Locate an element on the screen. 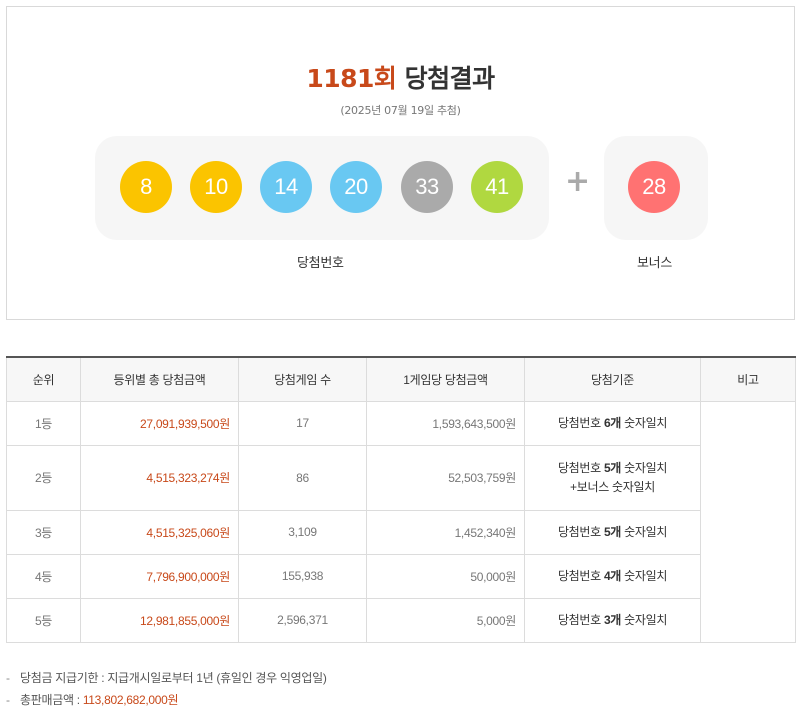 The height and width of the screenshot is (713, 800). ball-2: 10 is located at coordinates (216, 187).